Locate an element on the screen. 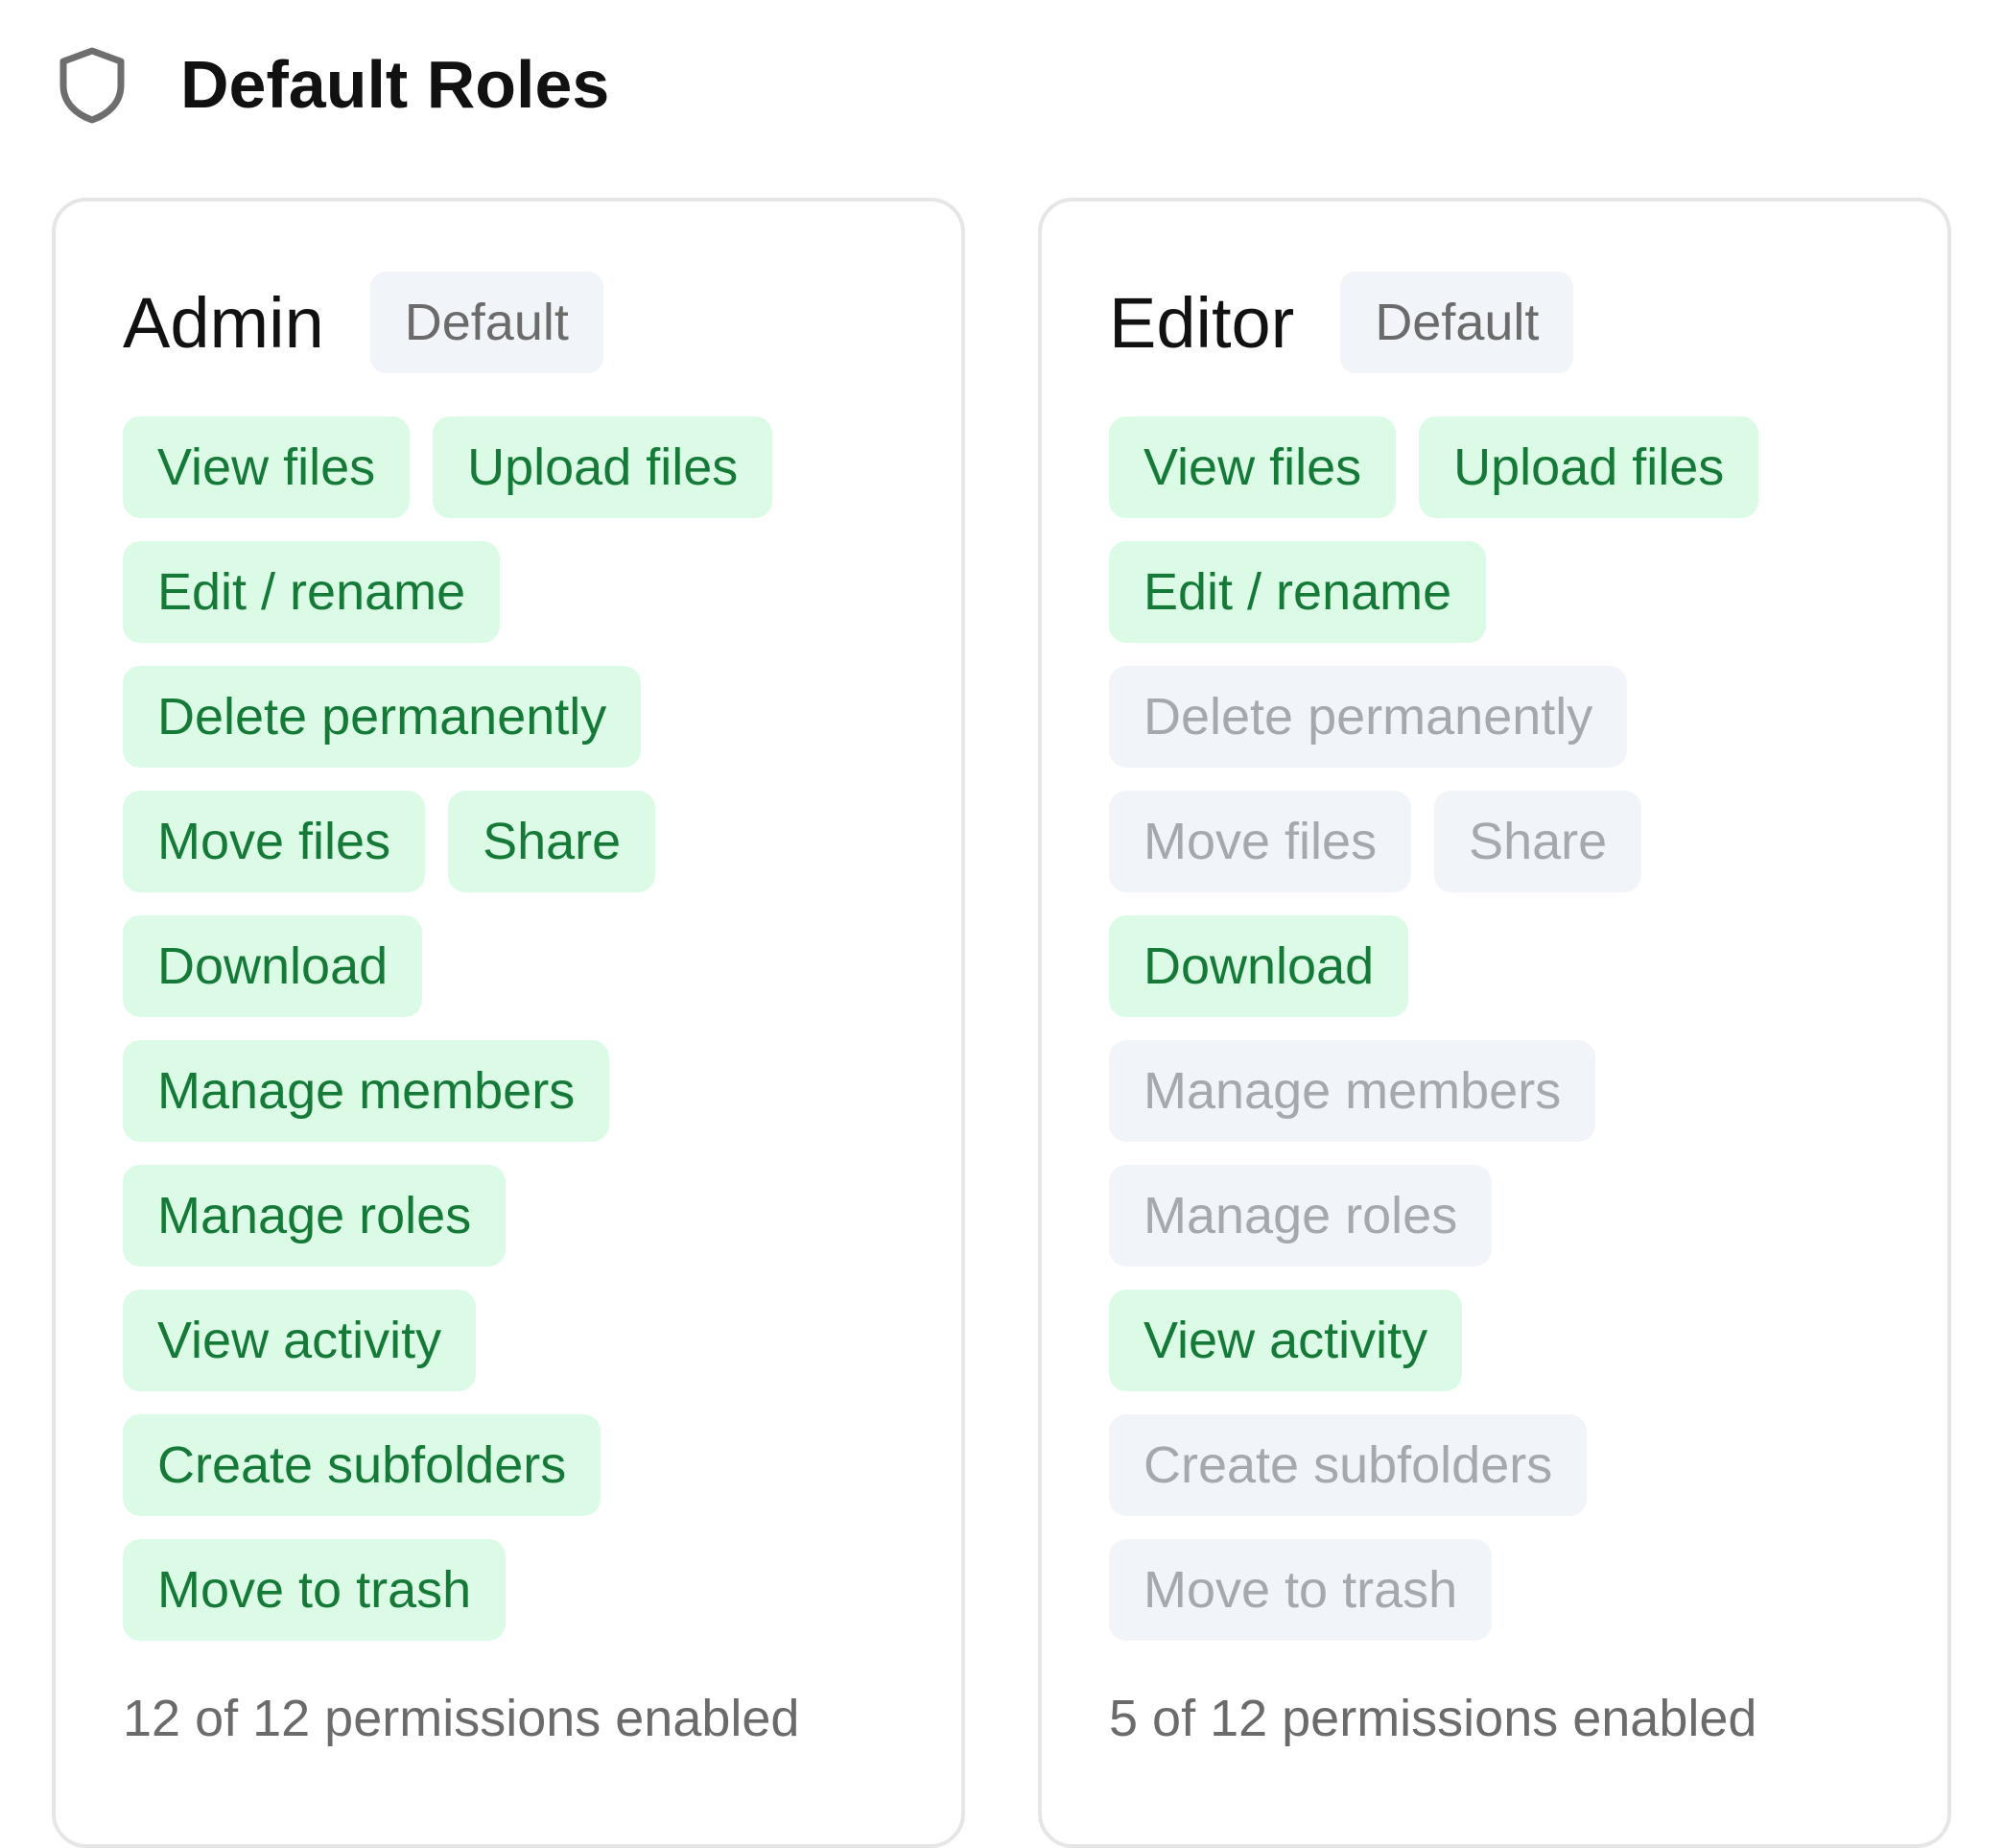 This screenshot has height=1848, width=2004. shield-icon is located at coordinates (92, 85).